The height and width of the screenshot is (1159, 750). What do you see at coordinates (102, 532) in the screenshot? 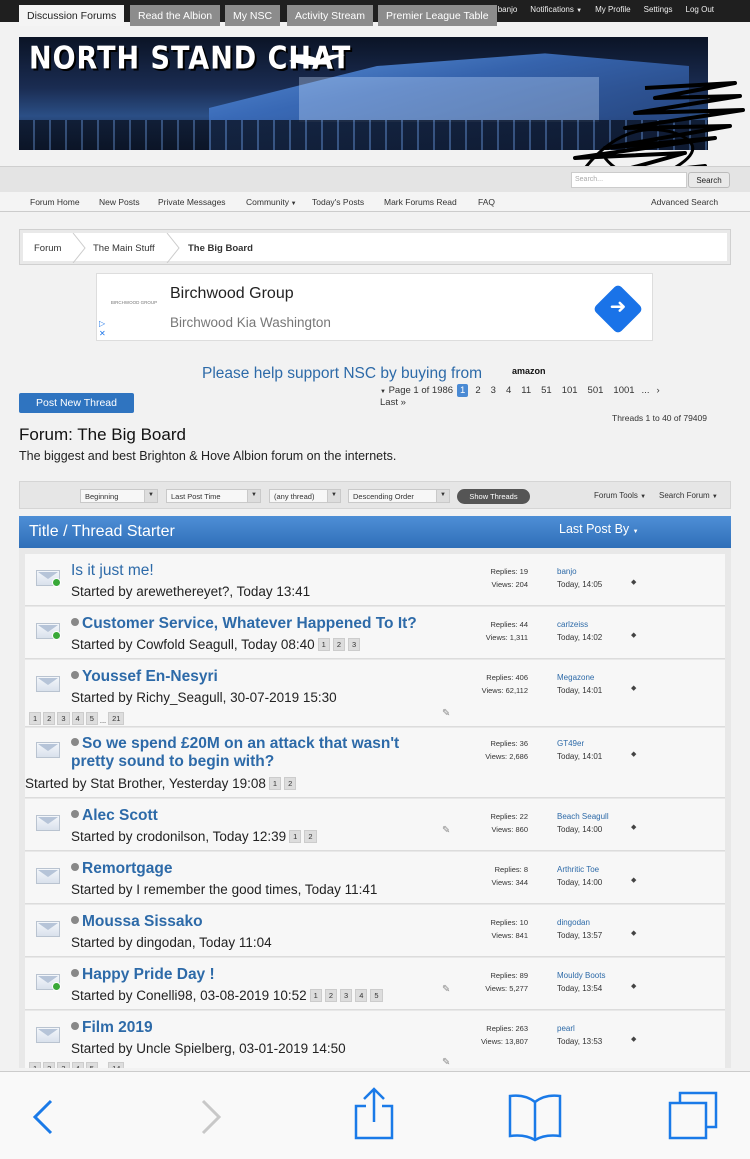
I see `column-title: Title / Thread Starter` at bounding box center [102, 532].